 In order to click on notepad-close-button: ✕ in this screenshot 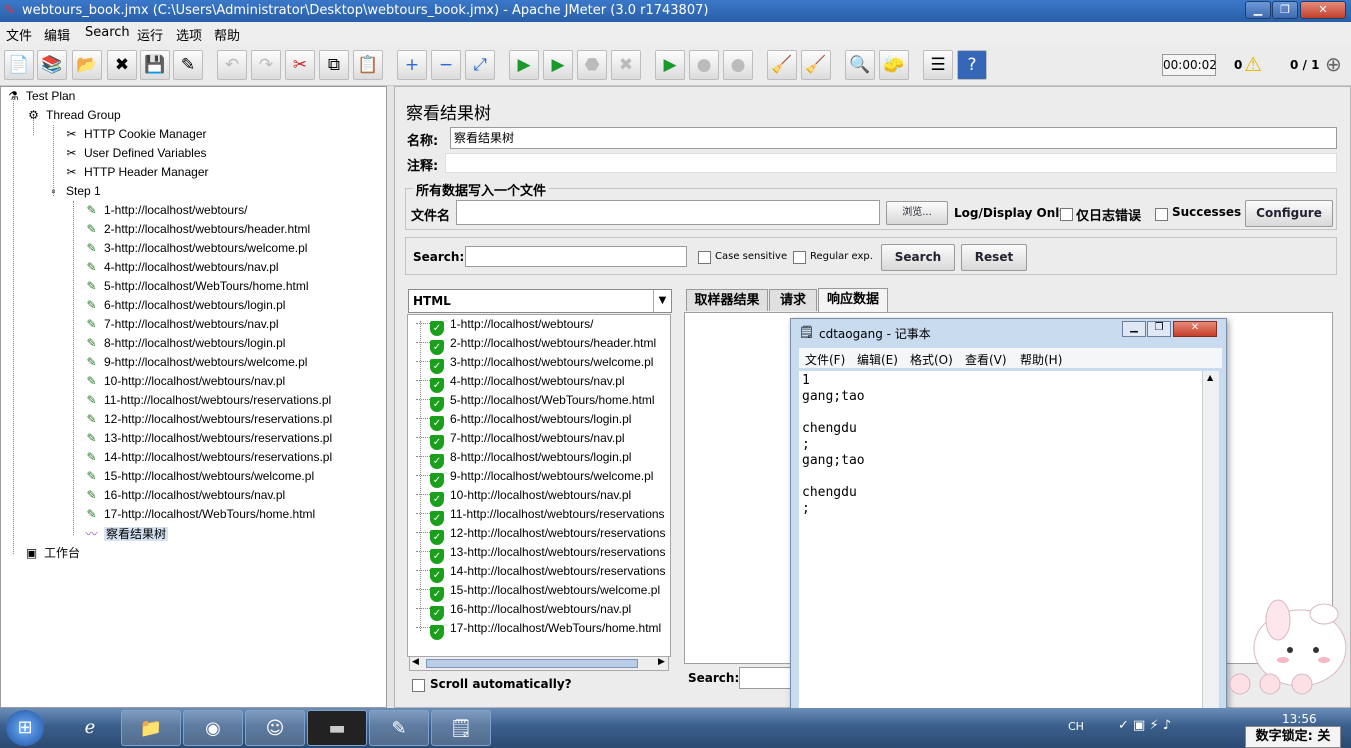, I will do `click(1195, 329)`.